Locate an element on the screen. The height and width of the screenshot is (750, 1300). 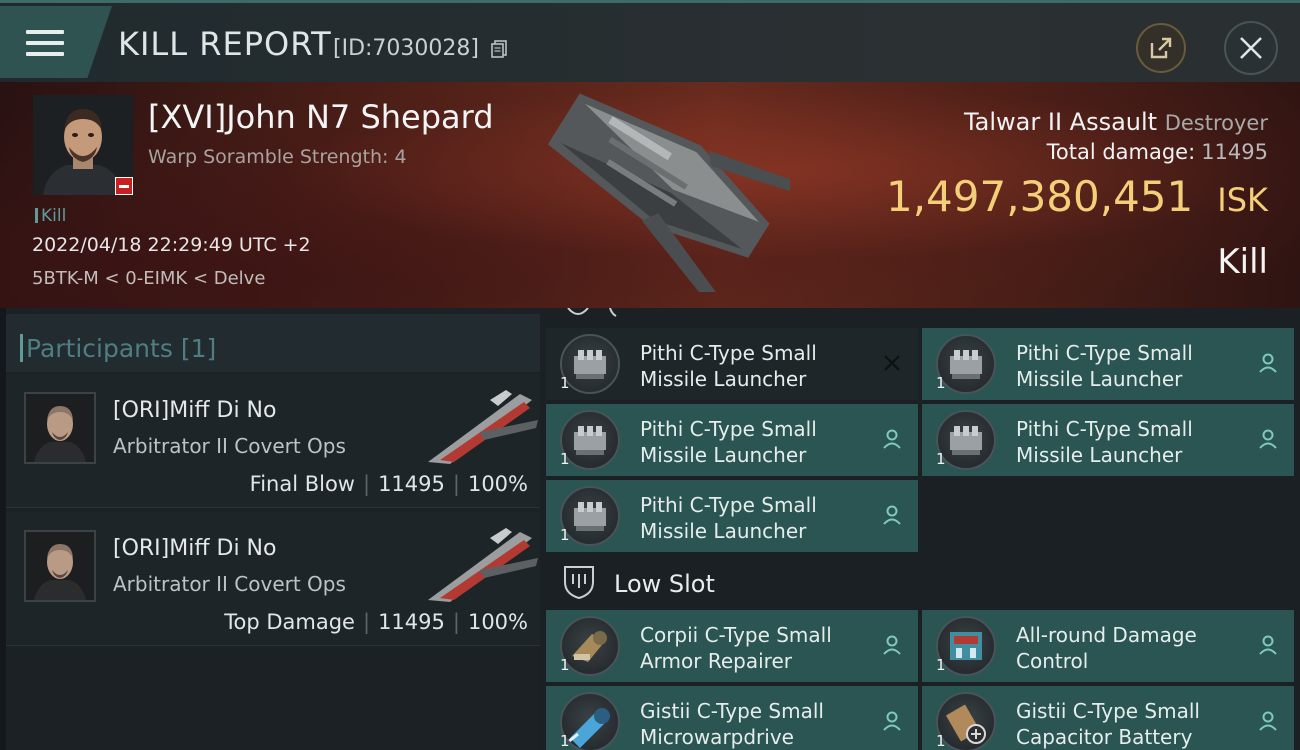
victim-pilot-name: [XVI]John N7 Shepard is located at coordinates (321, 117).